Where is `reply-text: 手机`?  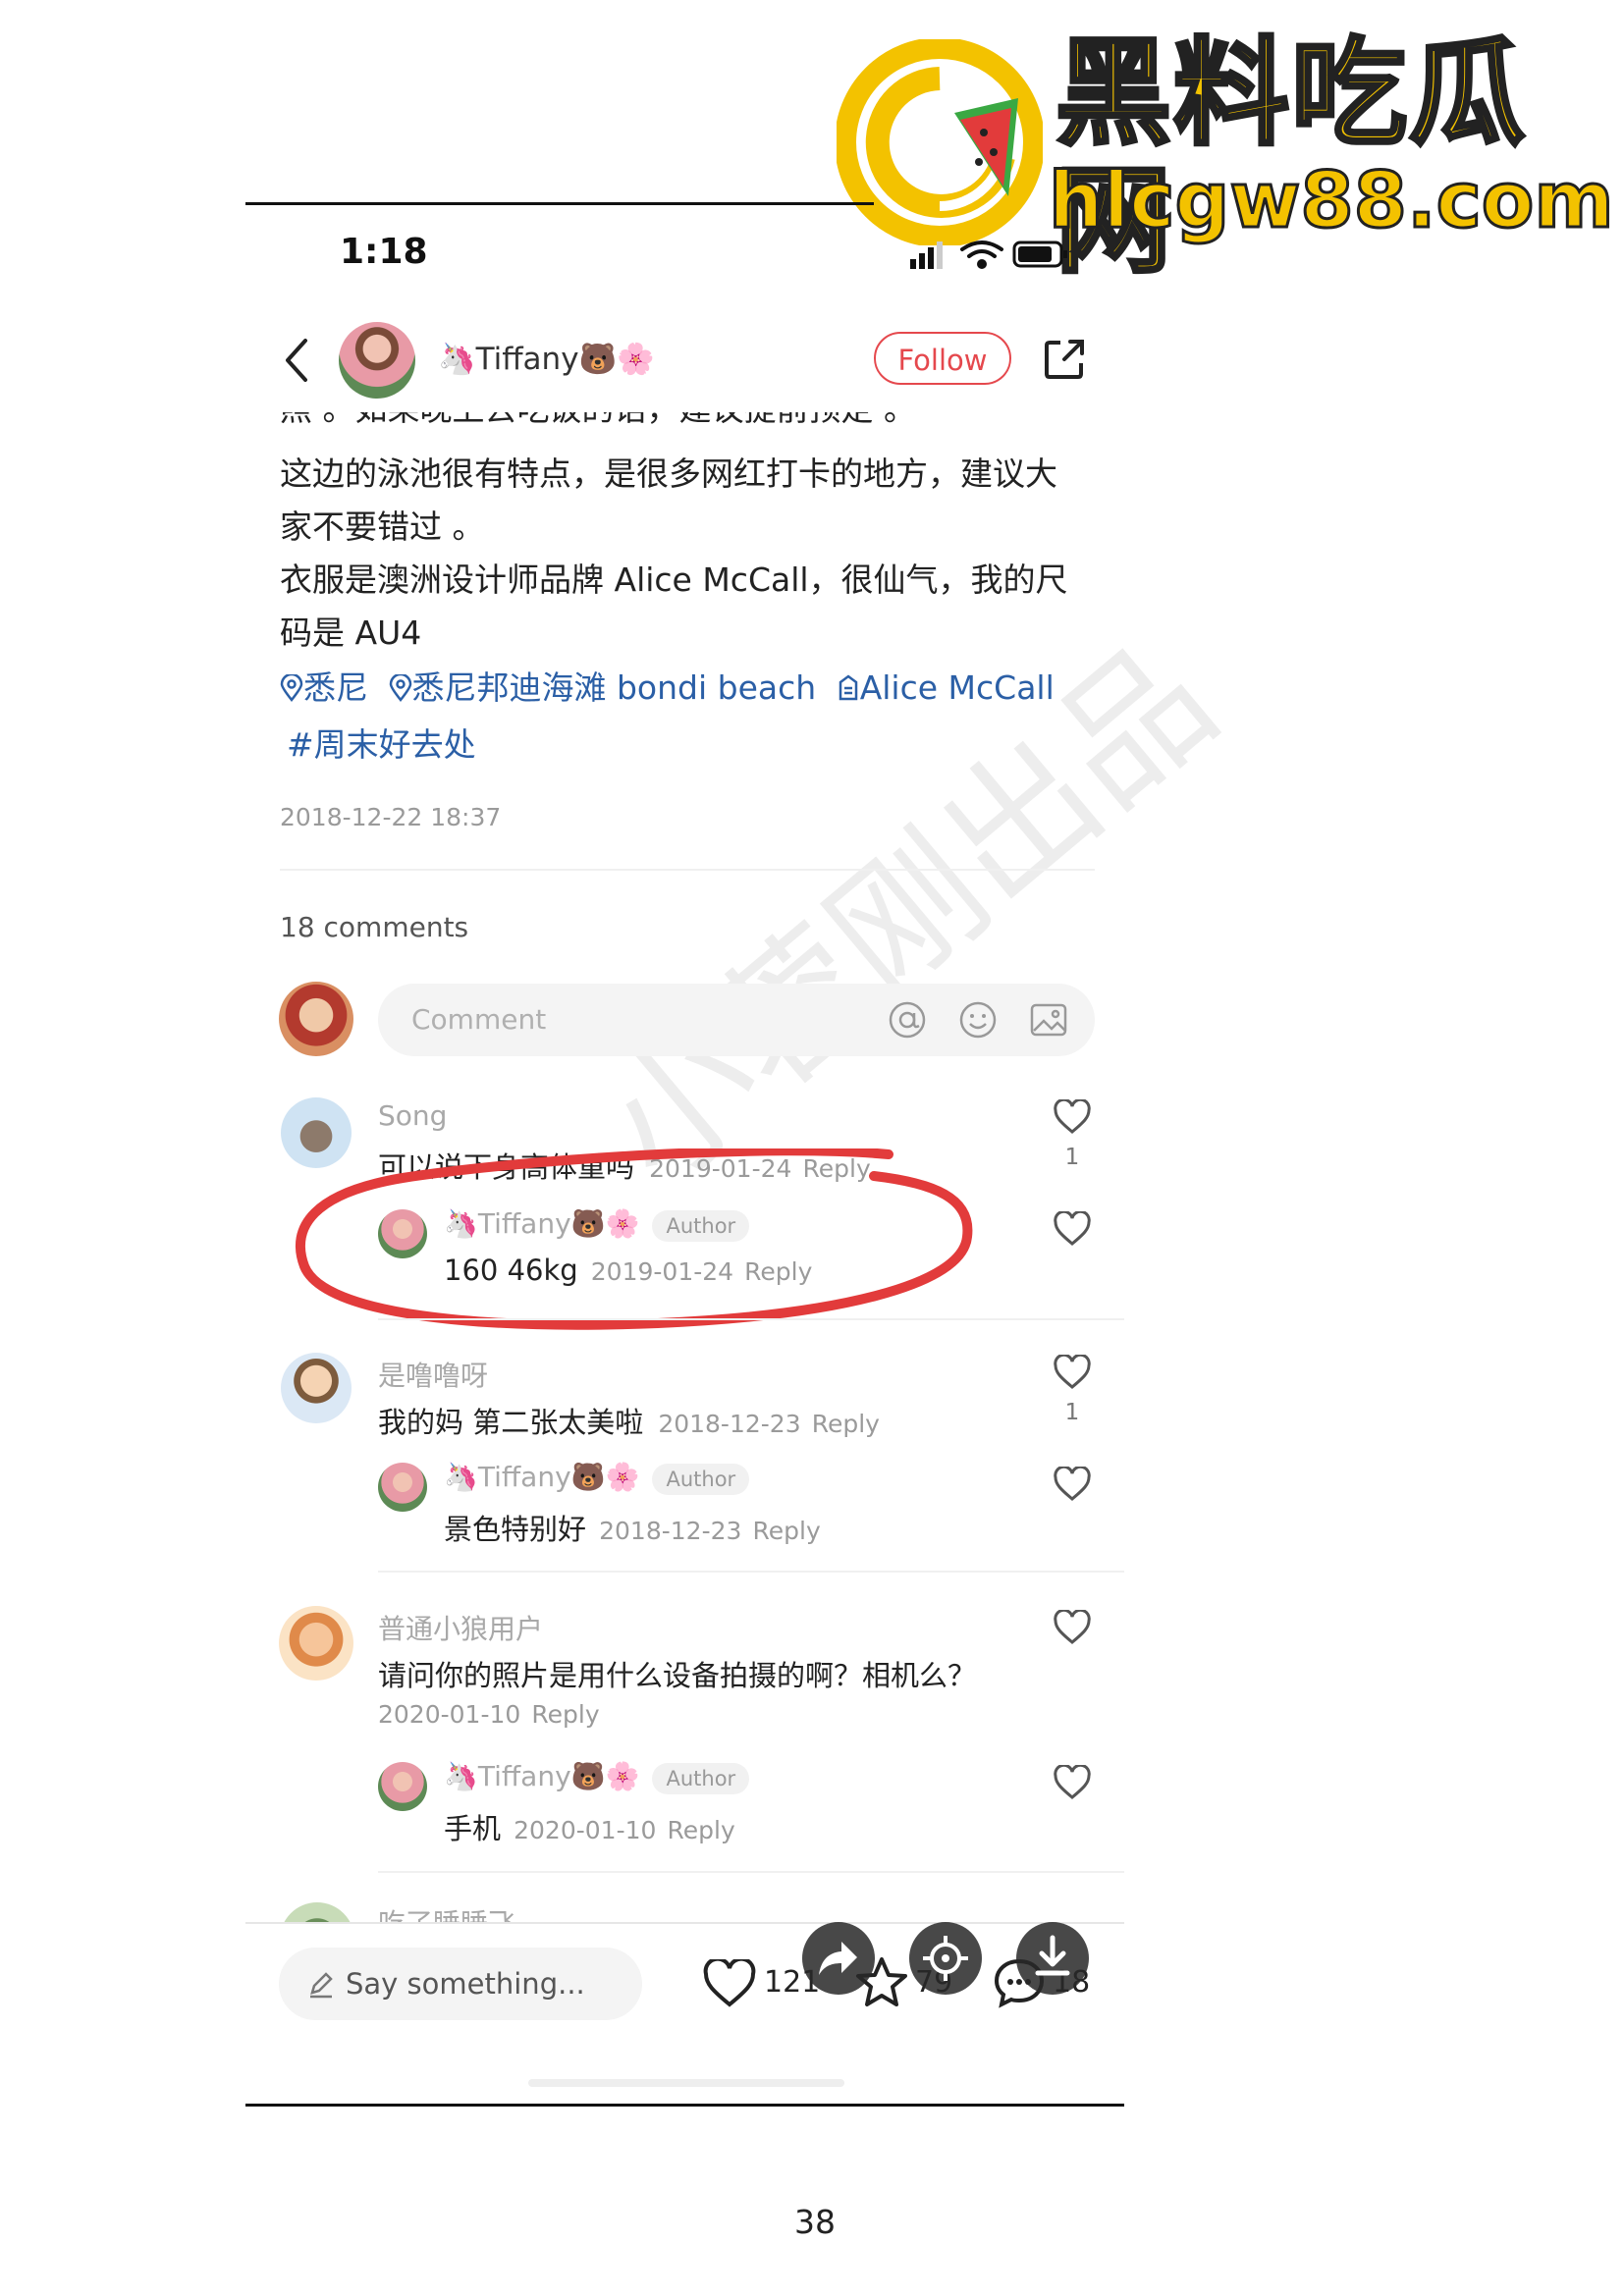
reply-text: 手机 is located at coordinates (473, 1829).